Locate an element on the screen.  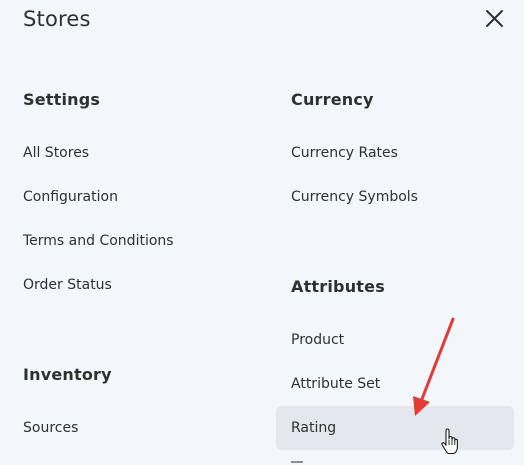
menu-item-terms-and-conditions: Terms and Conditions is located at coordinates (98, 241).